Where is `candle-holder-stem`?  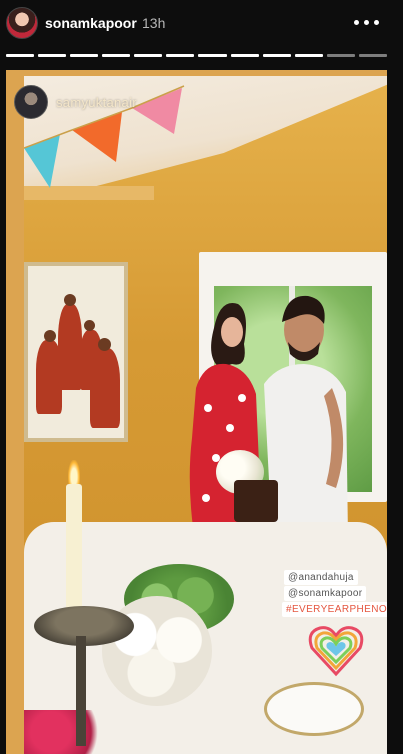 candle-holder-stem is located at coordinates (81, 691).